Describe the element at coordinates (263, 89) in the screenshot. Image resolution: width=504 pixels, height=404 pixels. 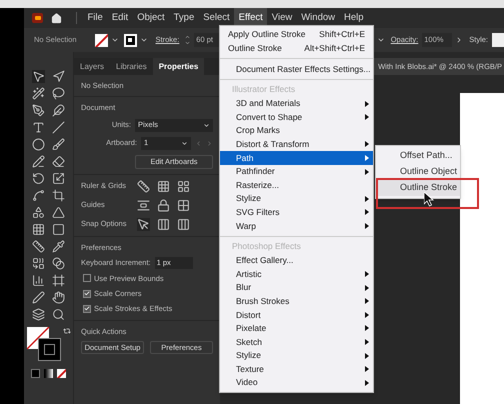
I see `menu-section-heading: Illustrator Effects` at that location.